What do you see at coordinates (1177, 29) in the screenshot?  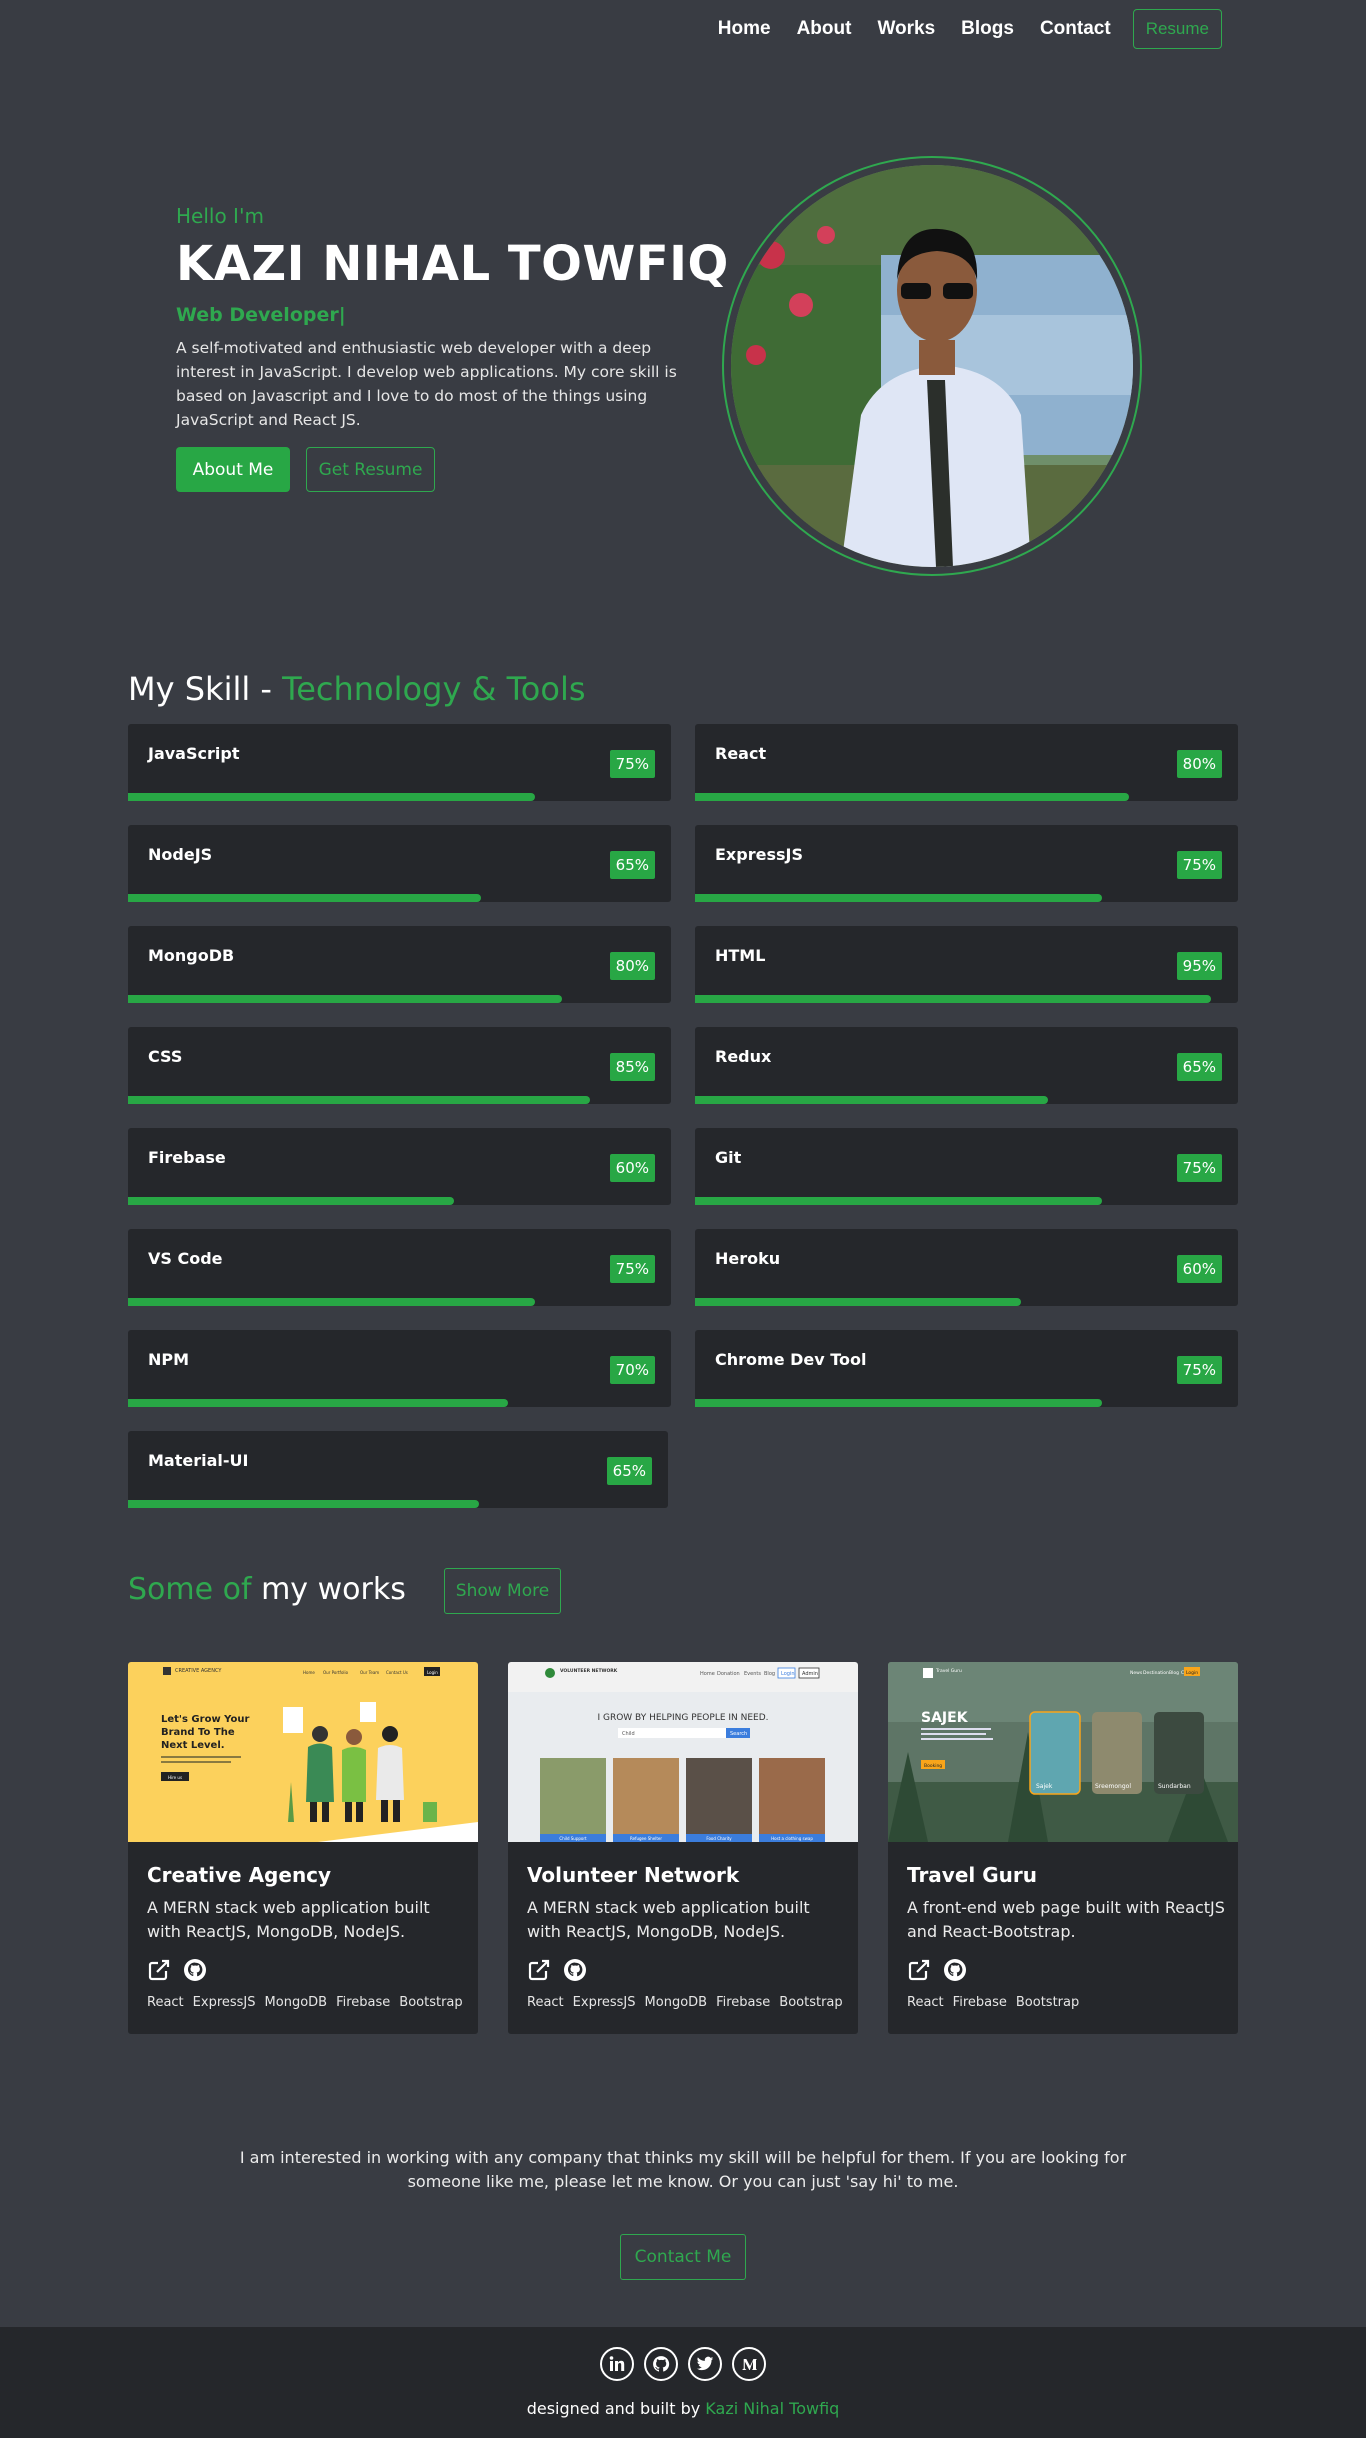 I see `nav-resume-button: Resume` at bounding box center [1177, 29].